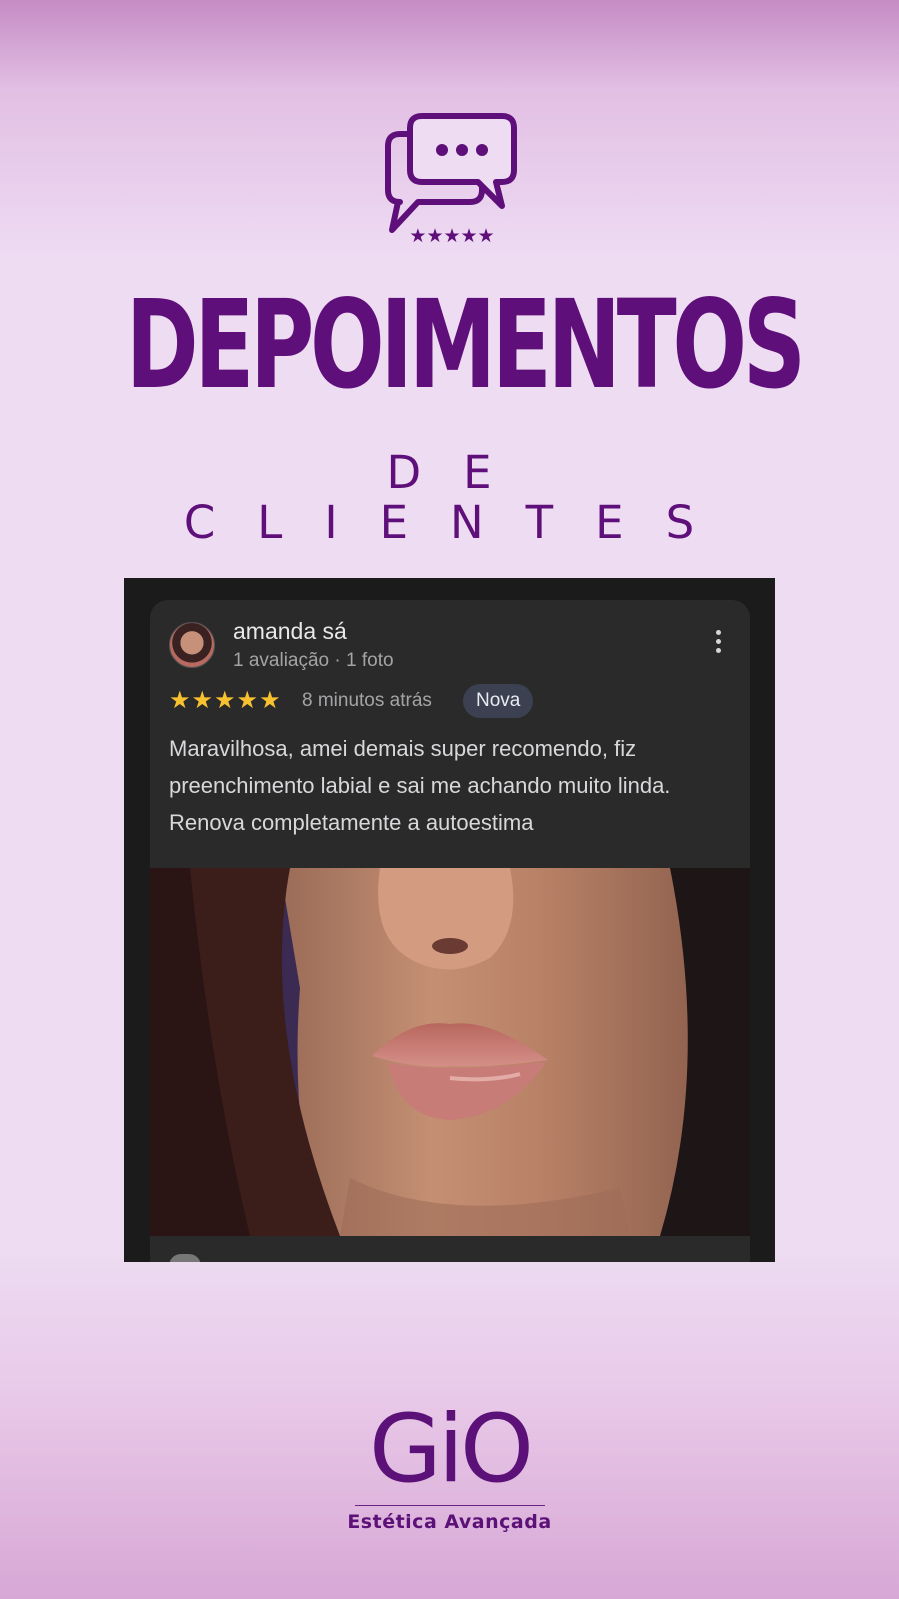 The width and height of the screenshot is (899, 1599). What do you see at coordinates (449, 1522) in the screenshot?
I see `brand-tagline: Estética Avançada` at bounding box center [449, 1522].